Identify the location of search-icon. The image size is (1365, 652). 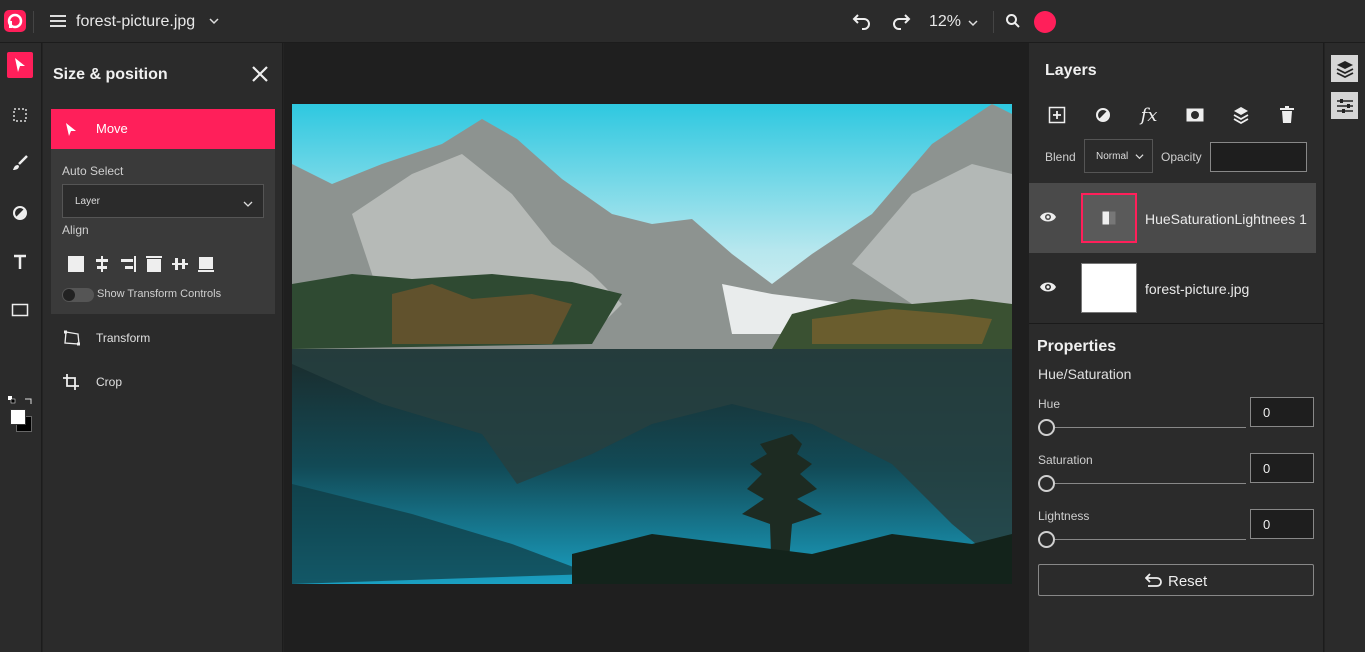
(1013, 23).